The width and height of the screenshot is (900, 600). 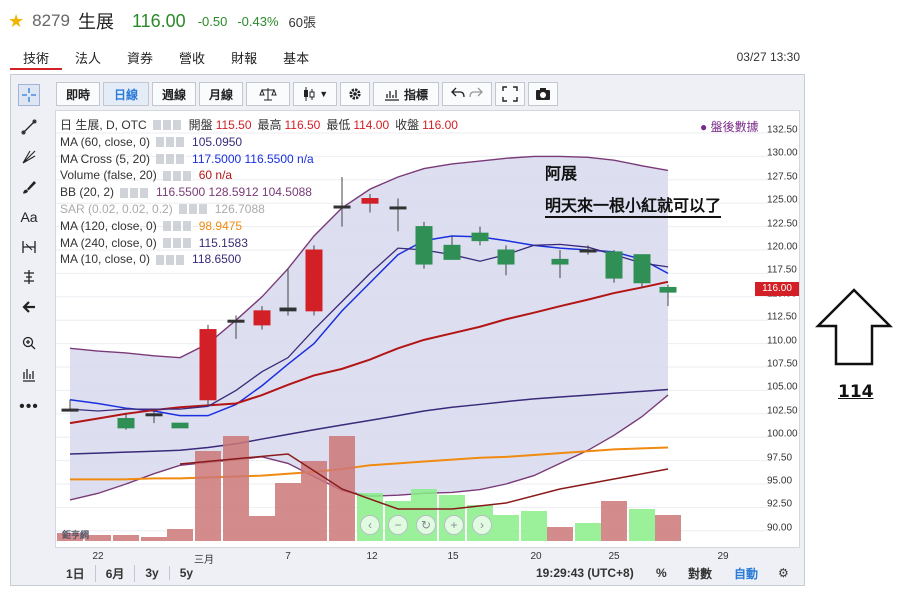 What do you see at coordinates (371, 125) in the screenshot?
I see `low-value: 114.00` at bounding box center [371, 125].